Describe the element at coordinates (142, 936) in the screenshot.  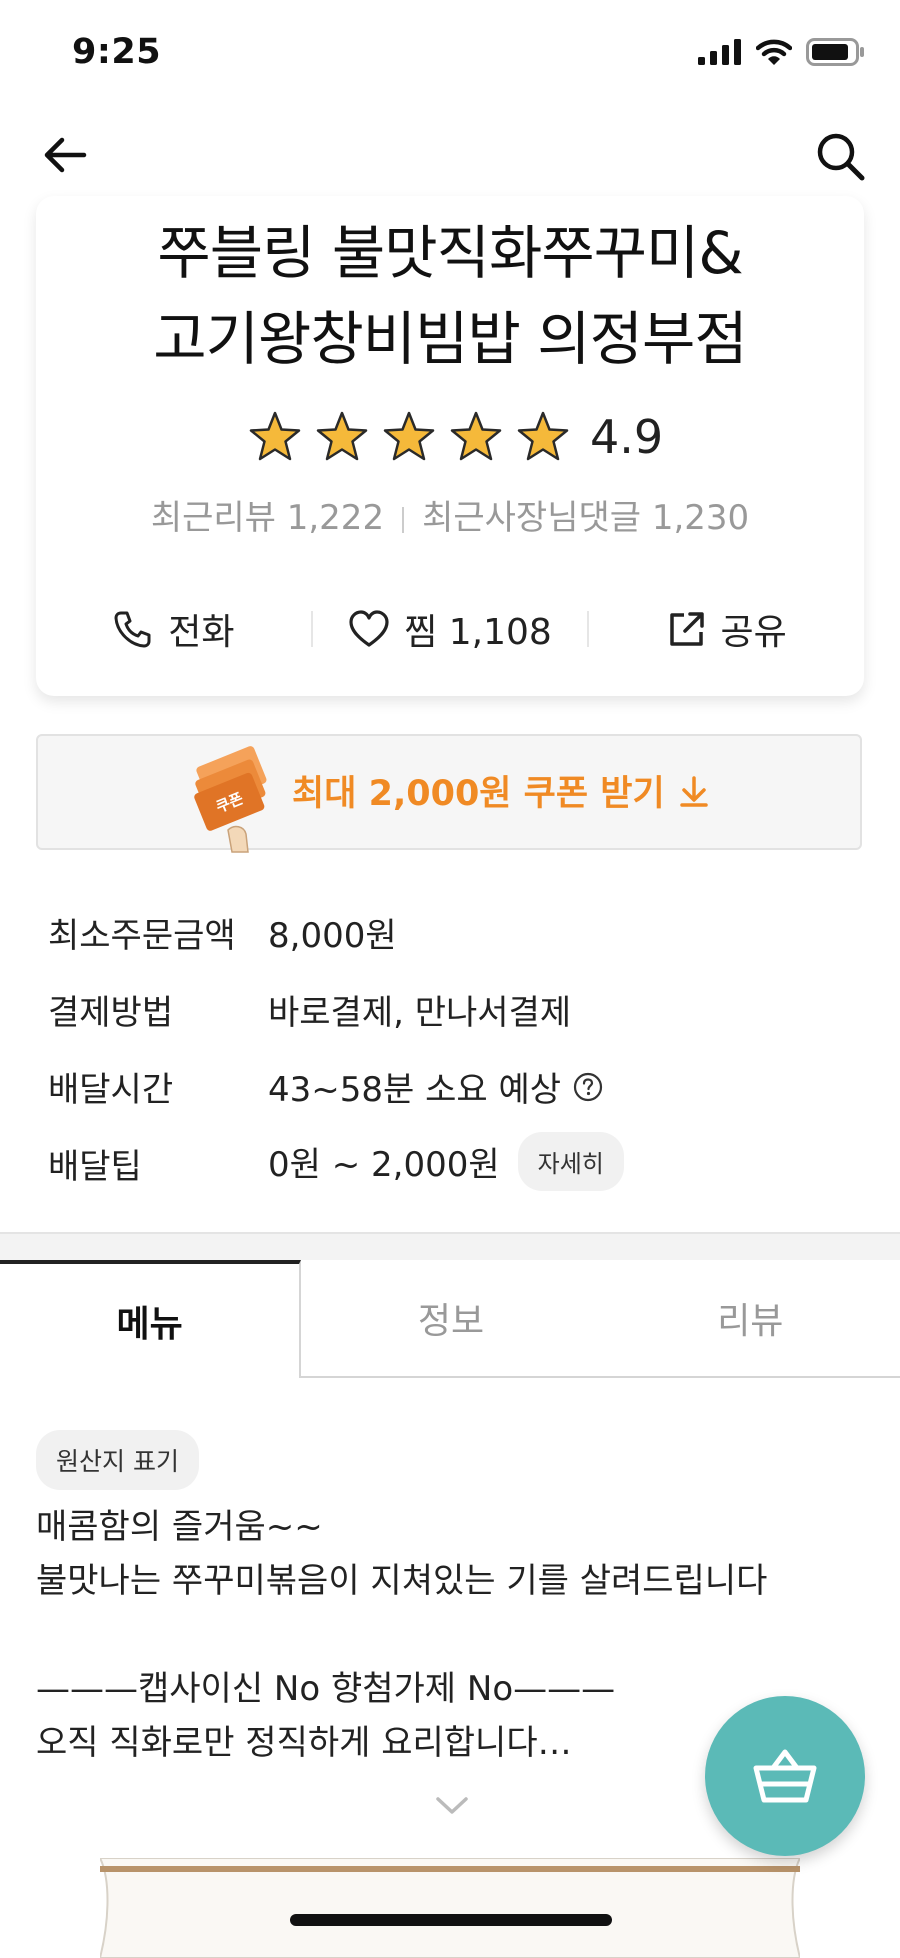
I see `min-order-label: 최소주문금액` at that location.